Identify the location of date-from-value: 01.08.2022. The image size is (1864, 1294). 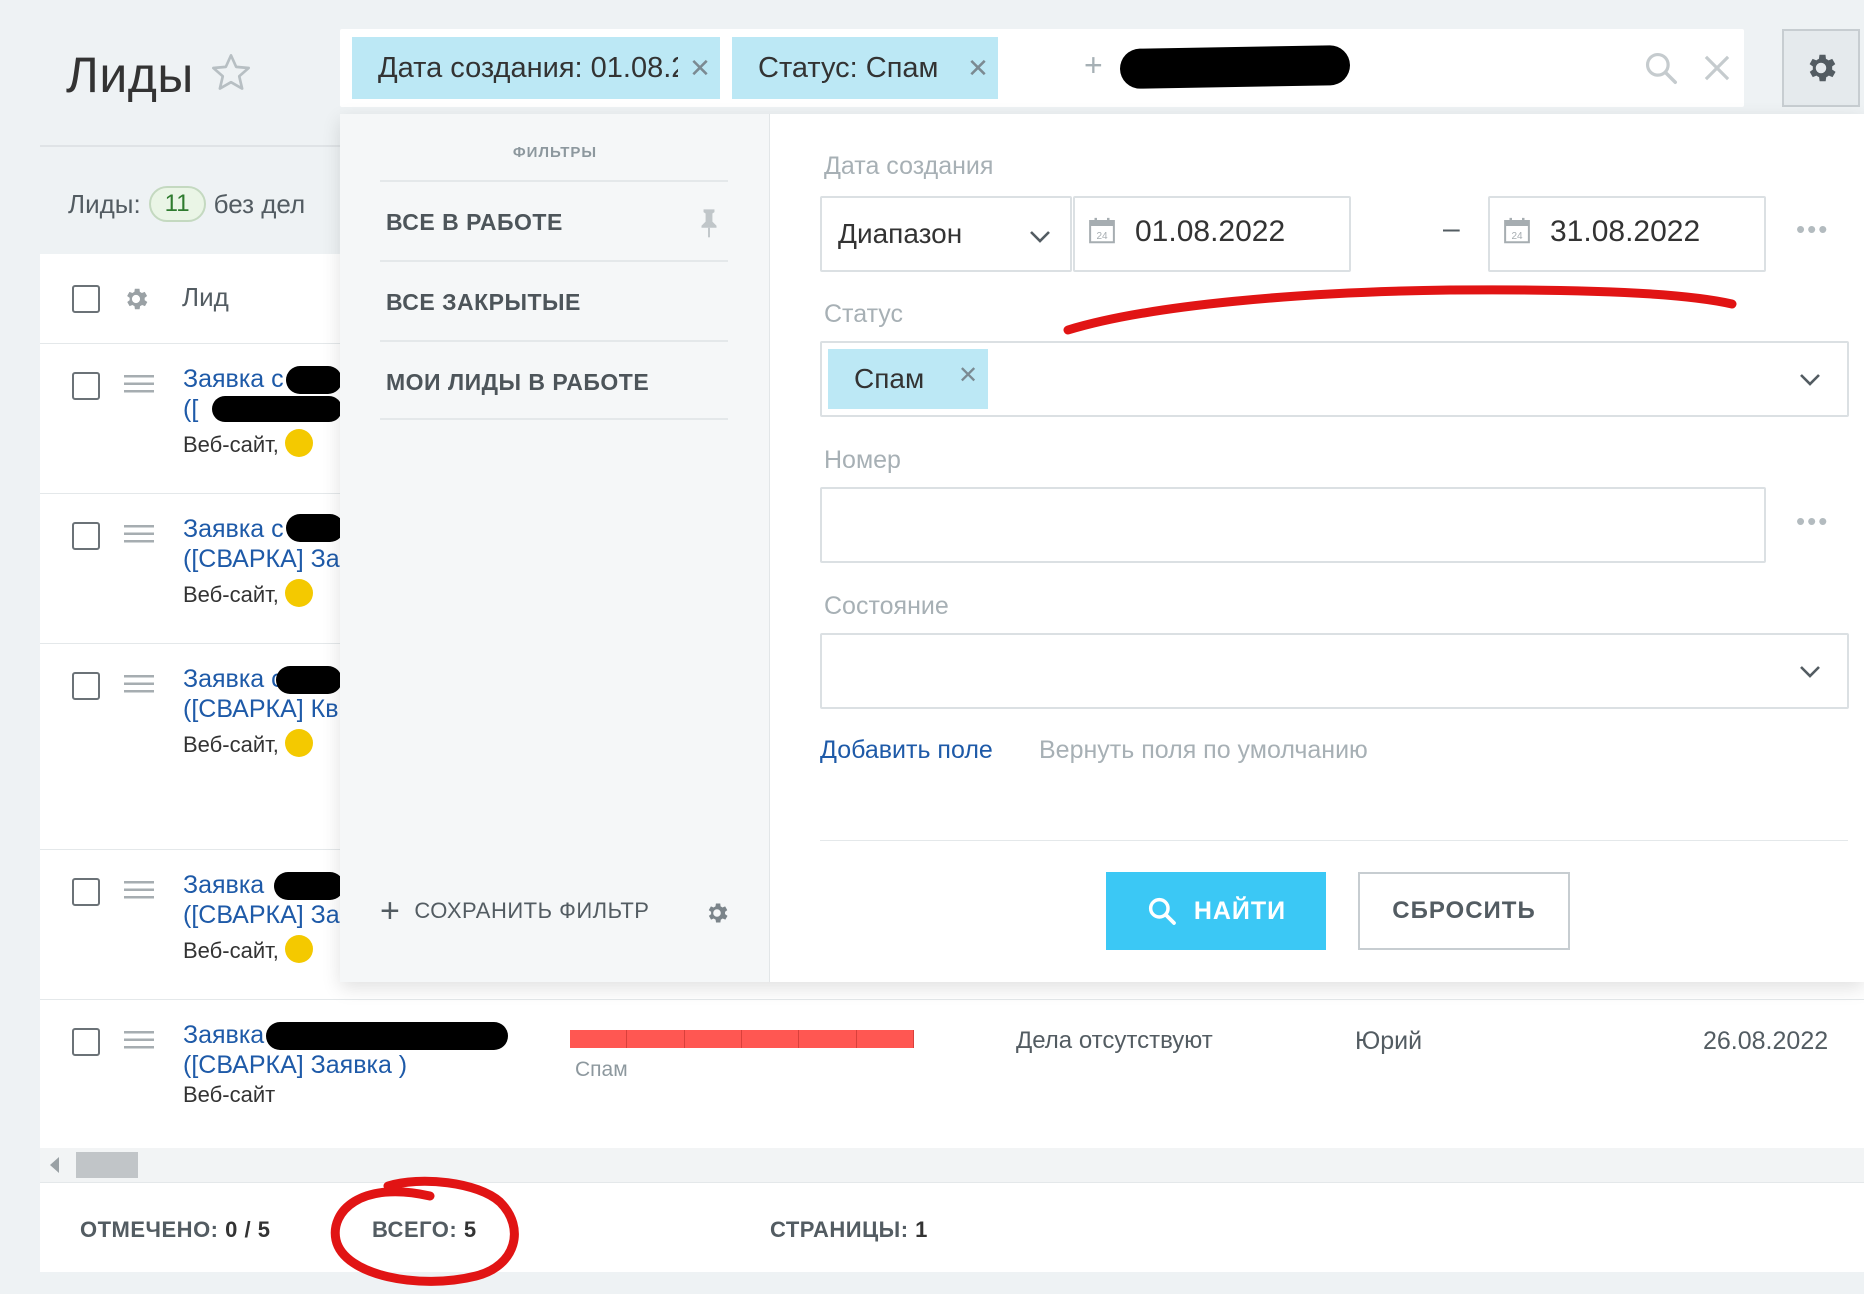
(1210, 231).